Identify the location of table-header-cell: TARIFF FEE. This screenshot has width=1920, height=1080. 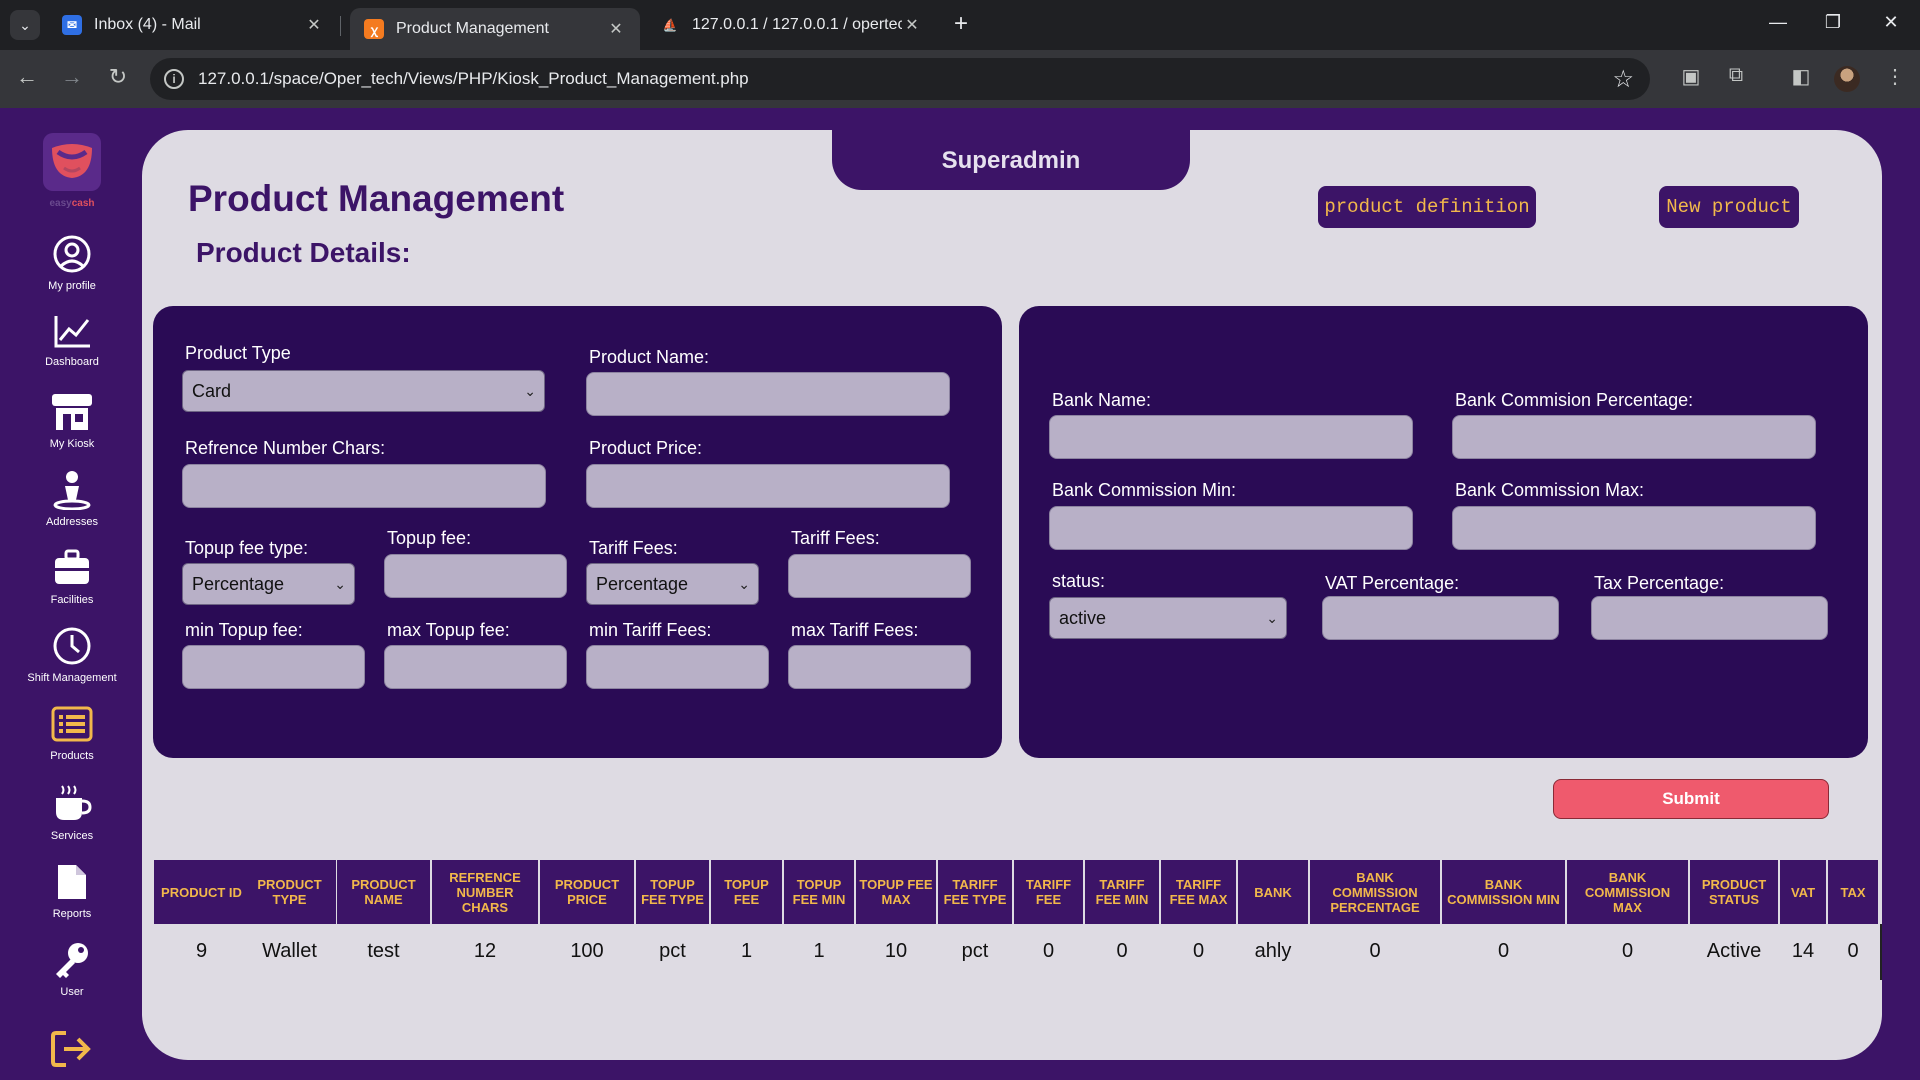
(1048, 892).